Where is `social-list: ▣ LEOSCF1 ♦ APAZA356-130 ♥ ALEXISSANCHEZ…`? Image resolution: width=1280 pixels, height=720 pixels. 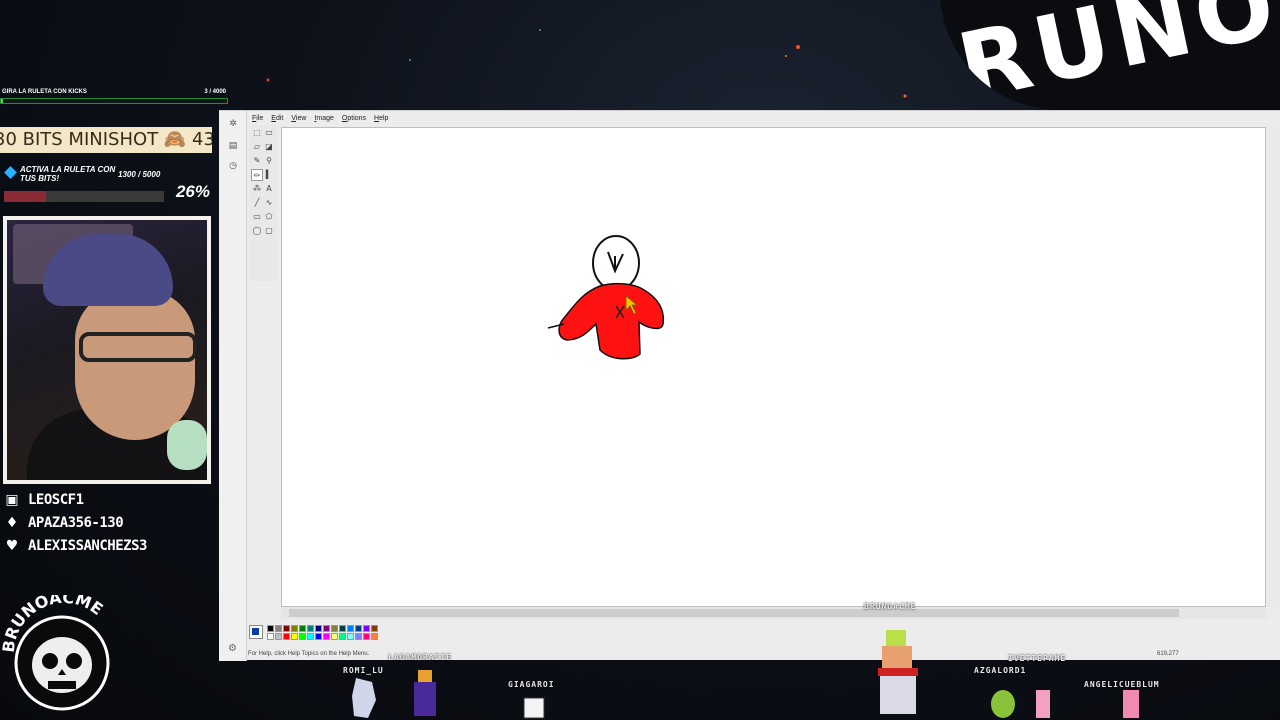
social-list: ▣ LEOSCF1 ♦ APAZA356-130 ♥ ALEXISSANCHEZ… is located at coordinates (107, 522).